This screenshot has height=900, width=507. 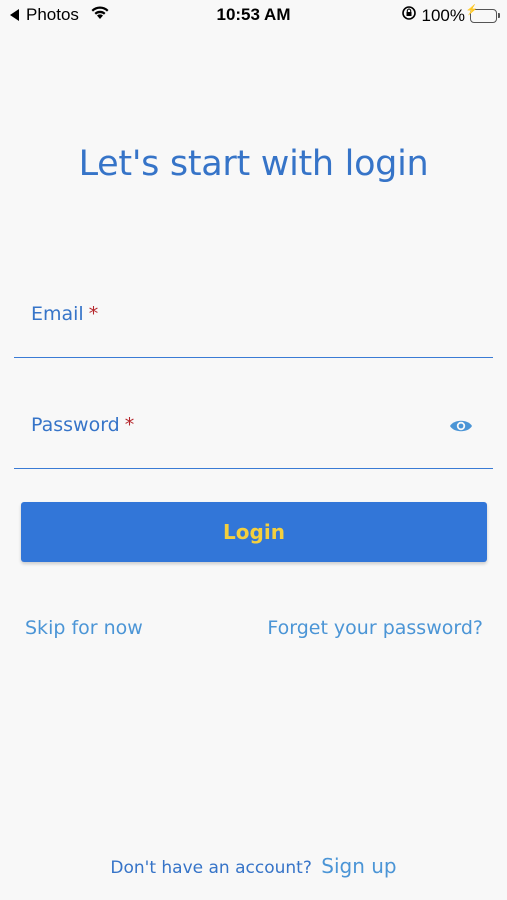 What do you see at coordinates (237, 321) in the screenshot?
I see `email-input` at bounding box center [237, 321].